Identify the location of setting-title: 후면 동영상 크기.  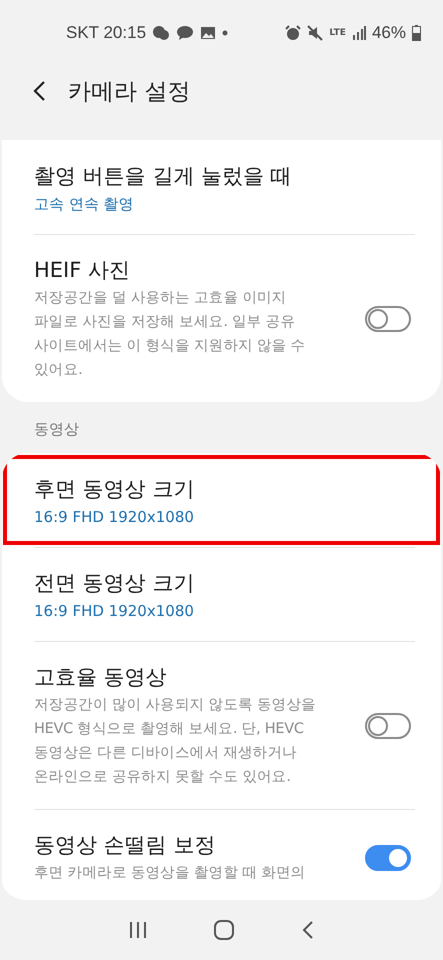
(115, 489).